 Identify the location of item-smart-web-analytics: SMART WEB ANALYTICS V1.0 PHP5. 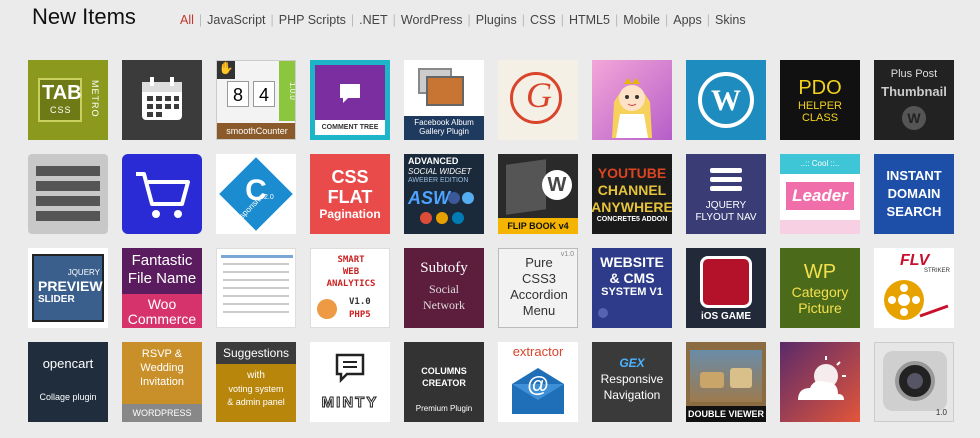
(350, 288).